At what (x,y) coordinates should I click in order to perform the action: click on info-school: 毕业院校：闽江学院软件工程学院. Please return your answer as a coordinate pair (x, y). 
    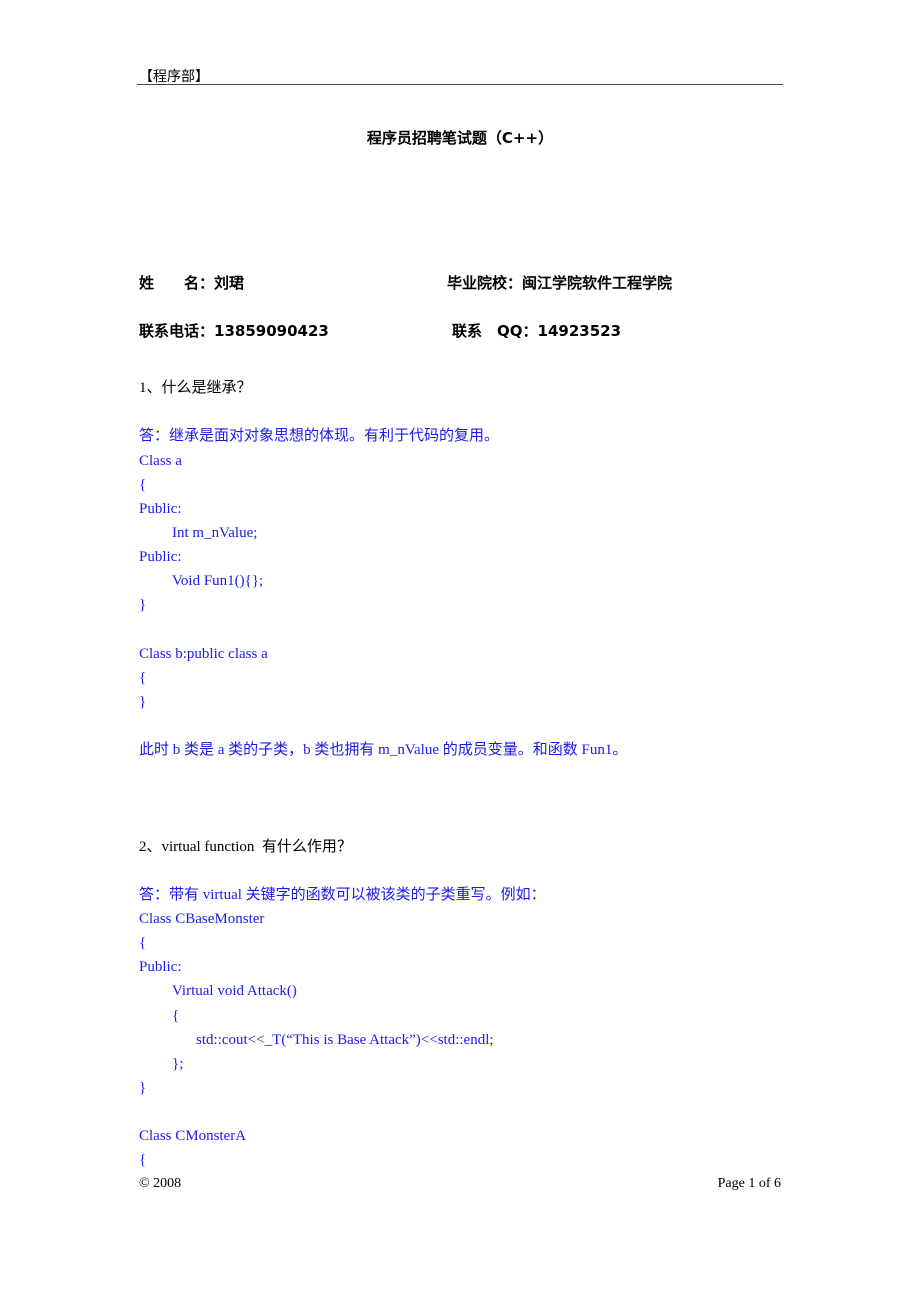
    Looking at the image, I should click on (559, 282).